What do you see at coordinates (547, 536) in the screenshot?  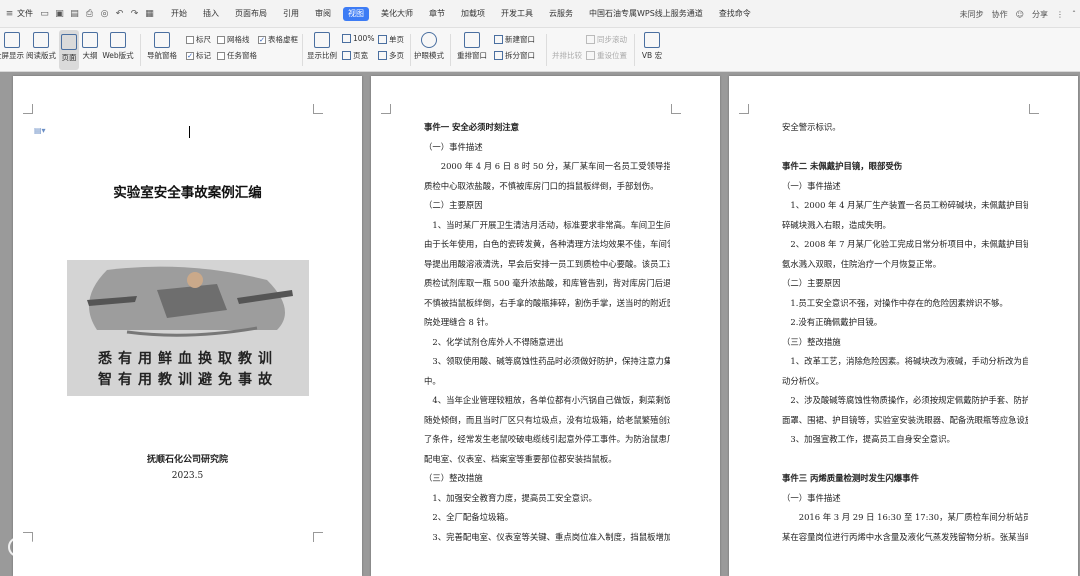 I see `paragraph-line: 3、完善配电室、仪表室等关键、重点岗位准入制度，挡鼠板增加` at bounding box center [547, 536].